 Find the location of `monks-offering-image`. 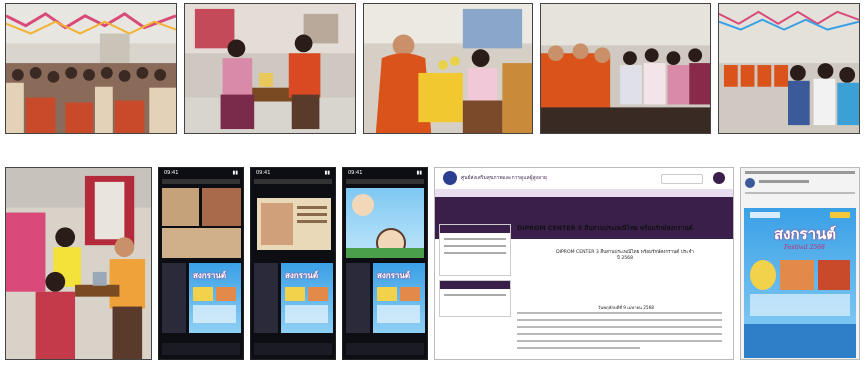

monks-offering-image is located at coordinates (448, 68).